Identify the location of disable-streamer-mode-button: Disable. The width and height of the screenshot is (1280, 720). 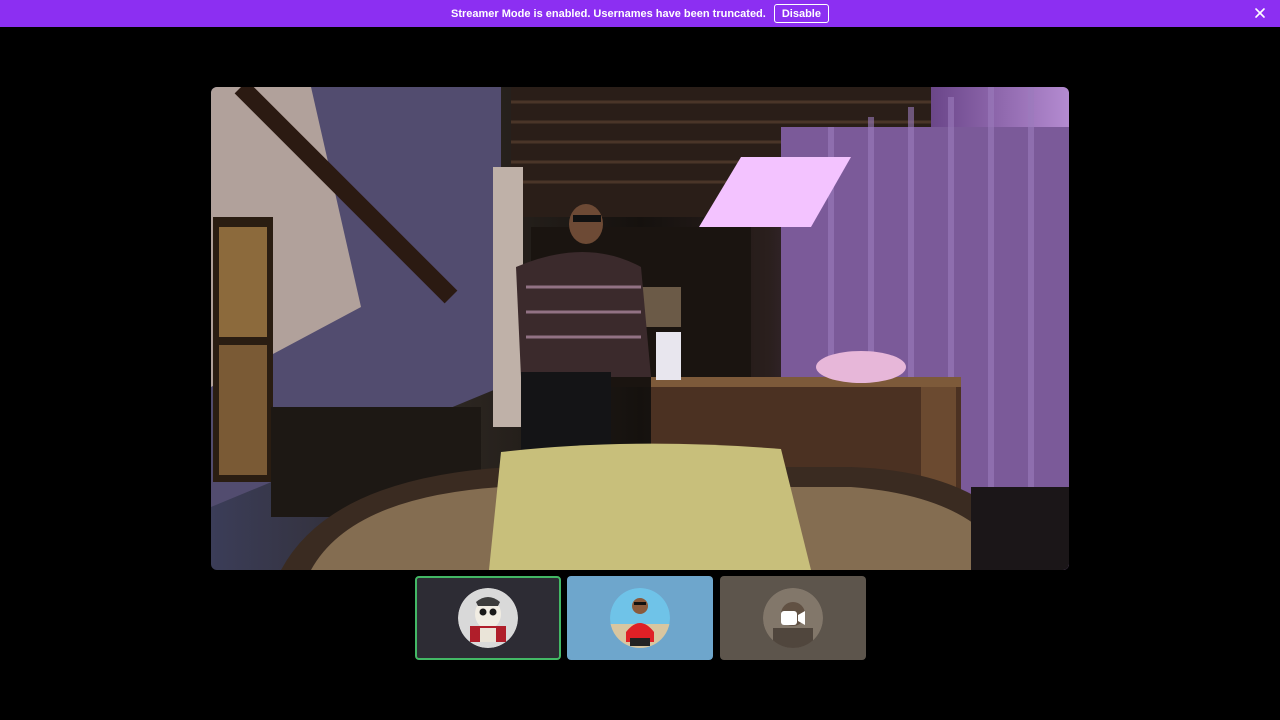
(801, 13).